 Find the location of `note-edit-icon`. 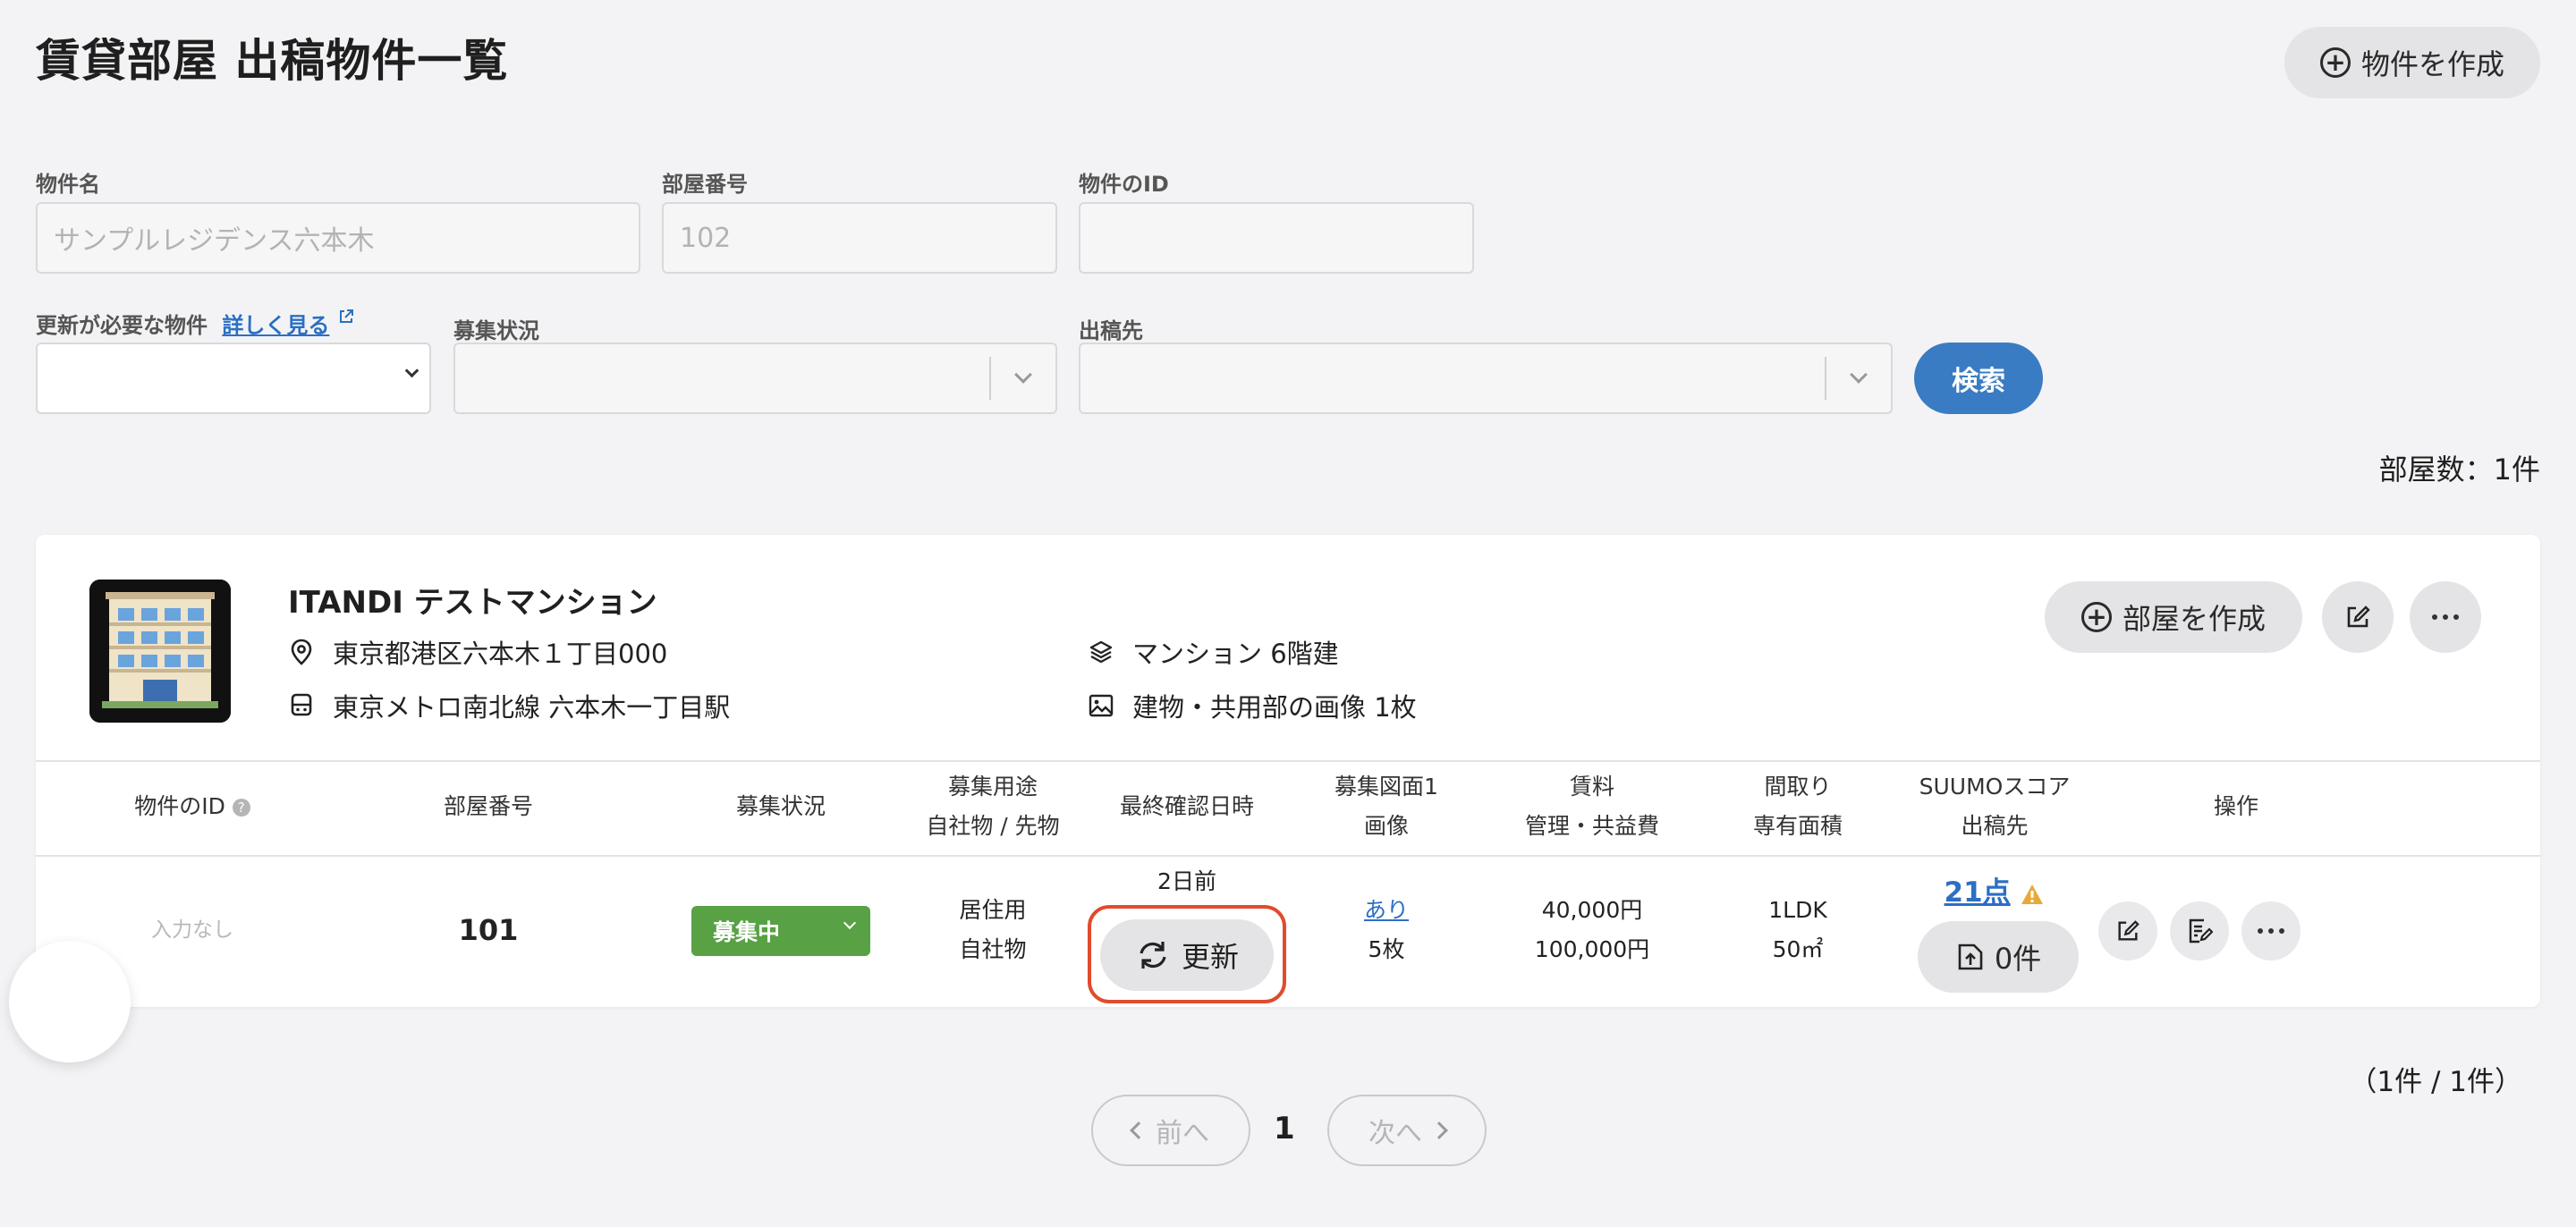

note-edit-icon is located at coordinates (2201, 931).